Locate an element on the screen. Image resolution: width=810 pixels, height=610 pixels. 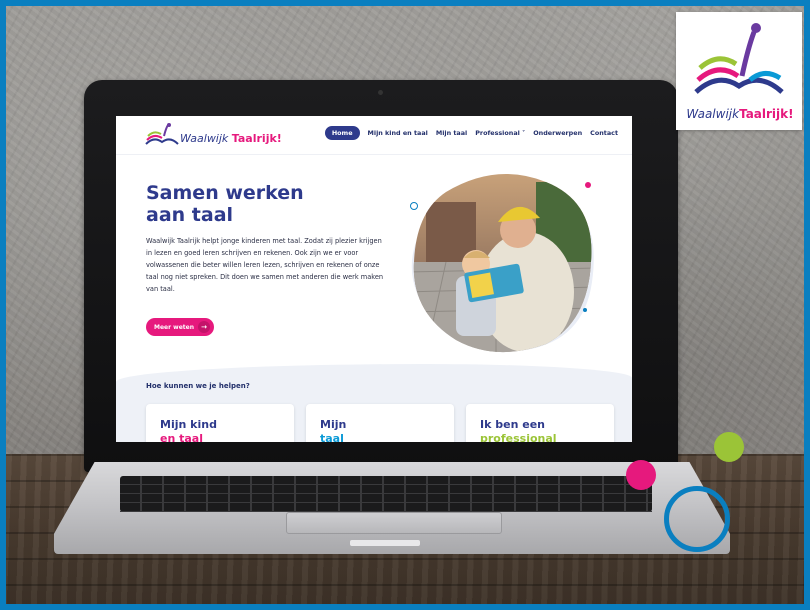
site-logo-text: Waalwijk Taalrijk! is located at coordinates (231, 138).